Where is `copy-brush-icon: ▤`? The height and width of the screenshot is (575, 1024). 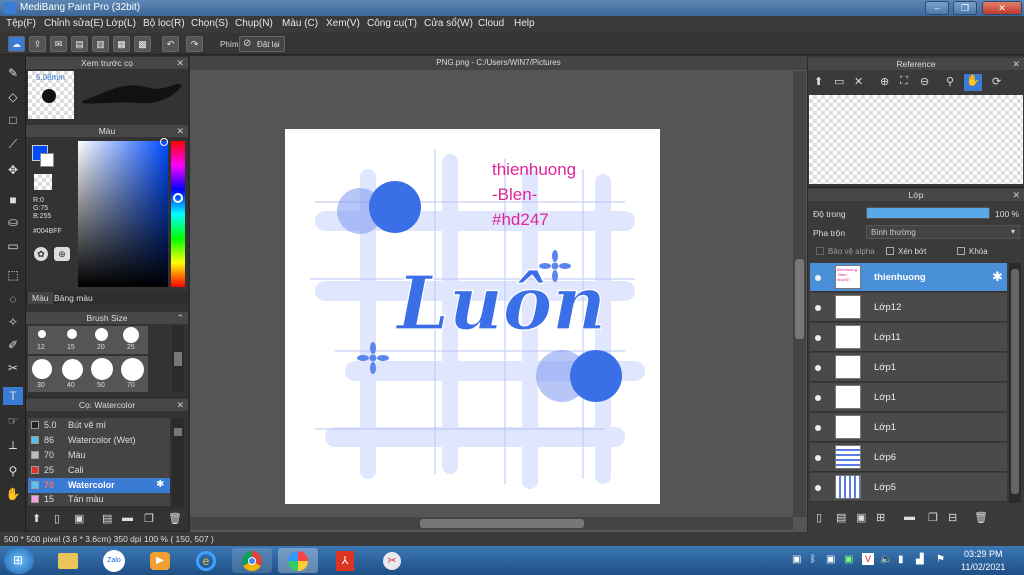 copy-brush-icon: ▤ is located at coordinates (107, 518).